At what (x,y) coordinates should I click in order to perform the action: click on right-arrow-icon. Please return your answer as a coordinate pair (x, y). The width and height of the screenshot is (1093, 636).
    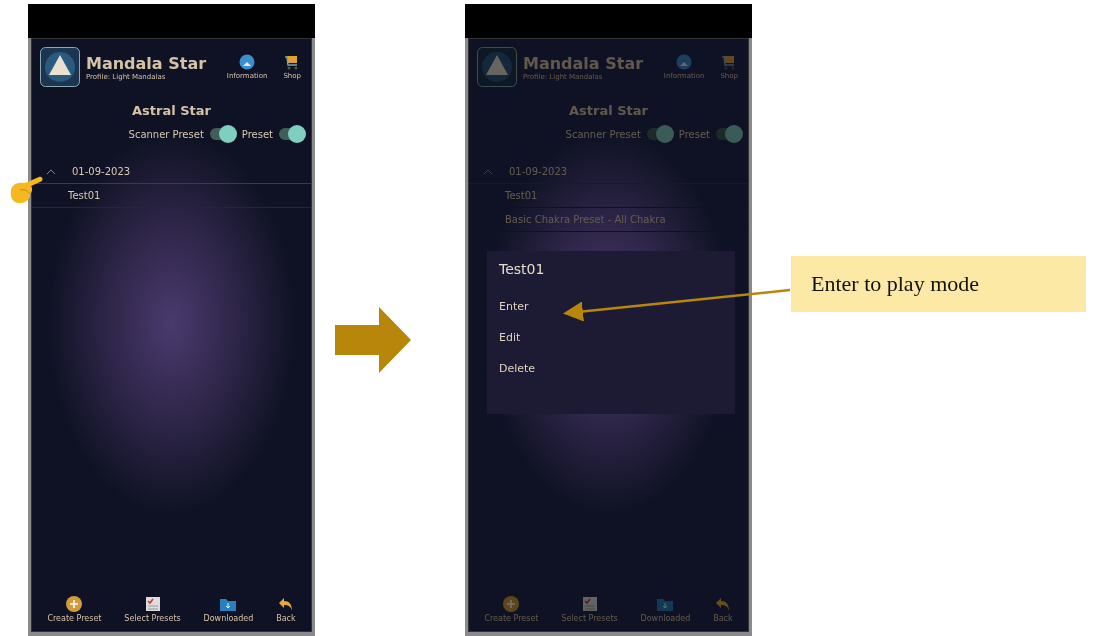
    Looking at the image, I should click on (373, 340).